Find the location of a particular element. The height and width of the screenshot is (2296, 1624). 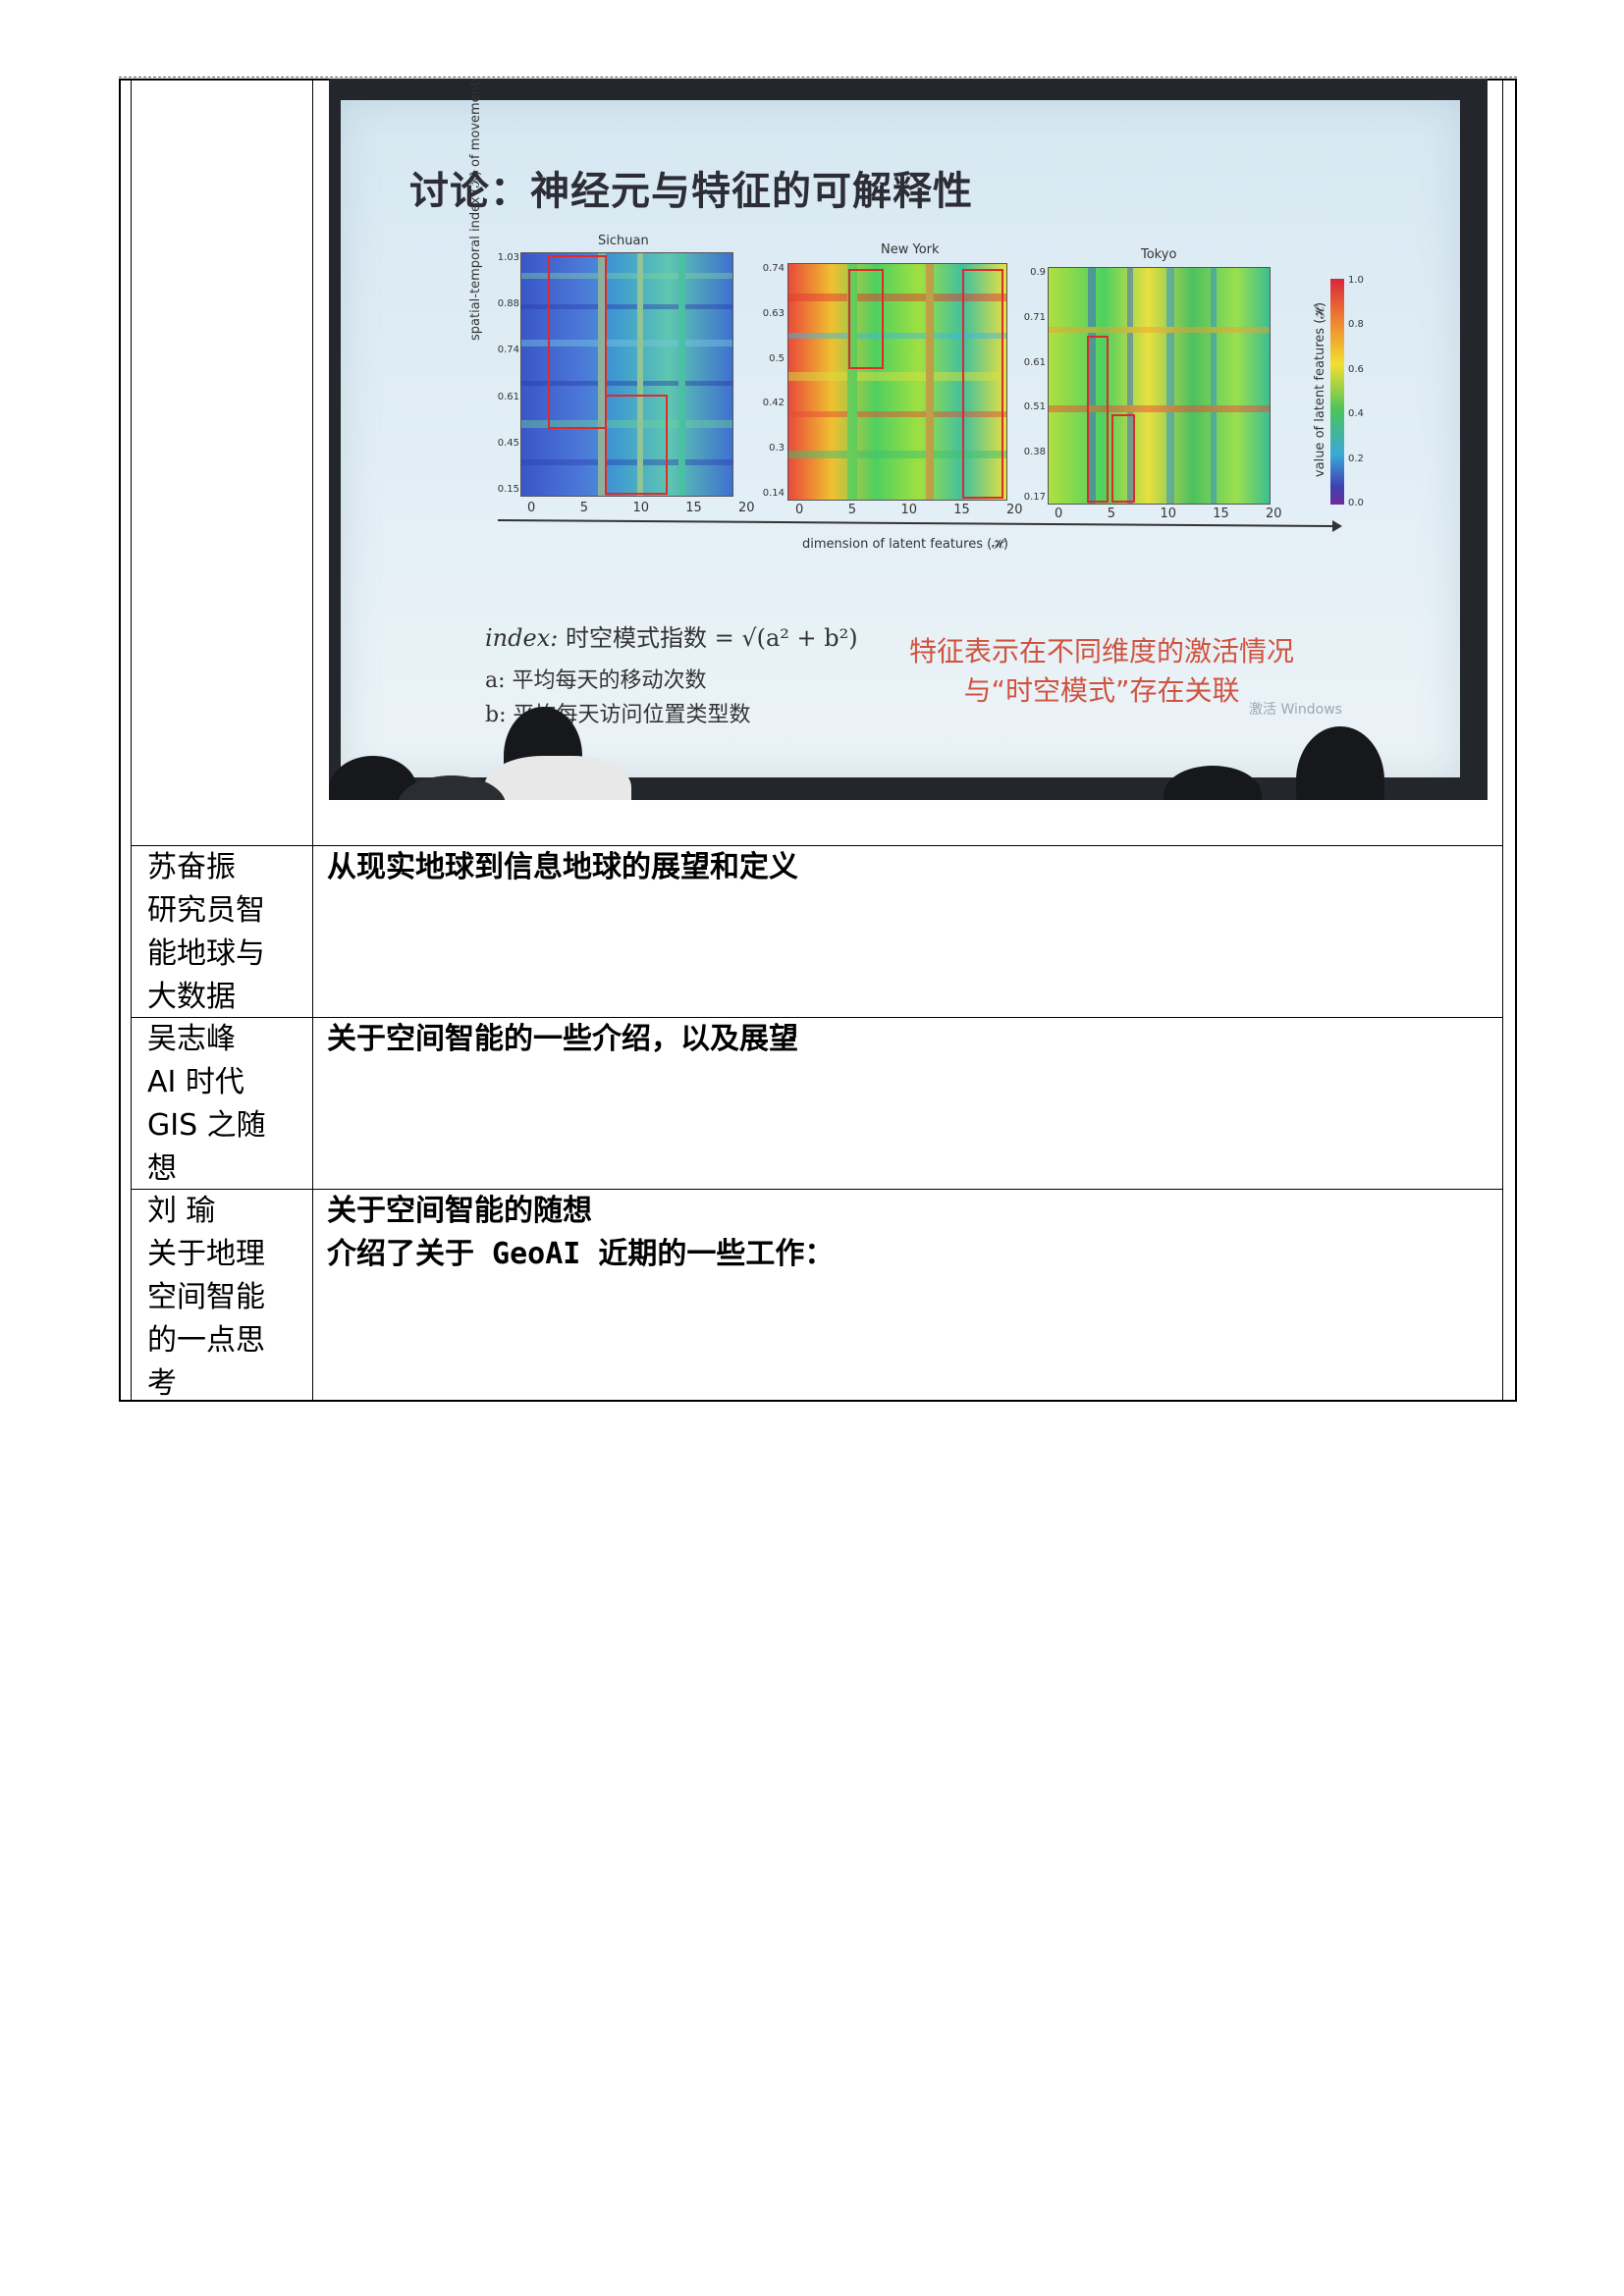

x-axis-arrow is located at coordinates (920, 525).